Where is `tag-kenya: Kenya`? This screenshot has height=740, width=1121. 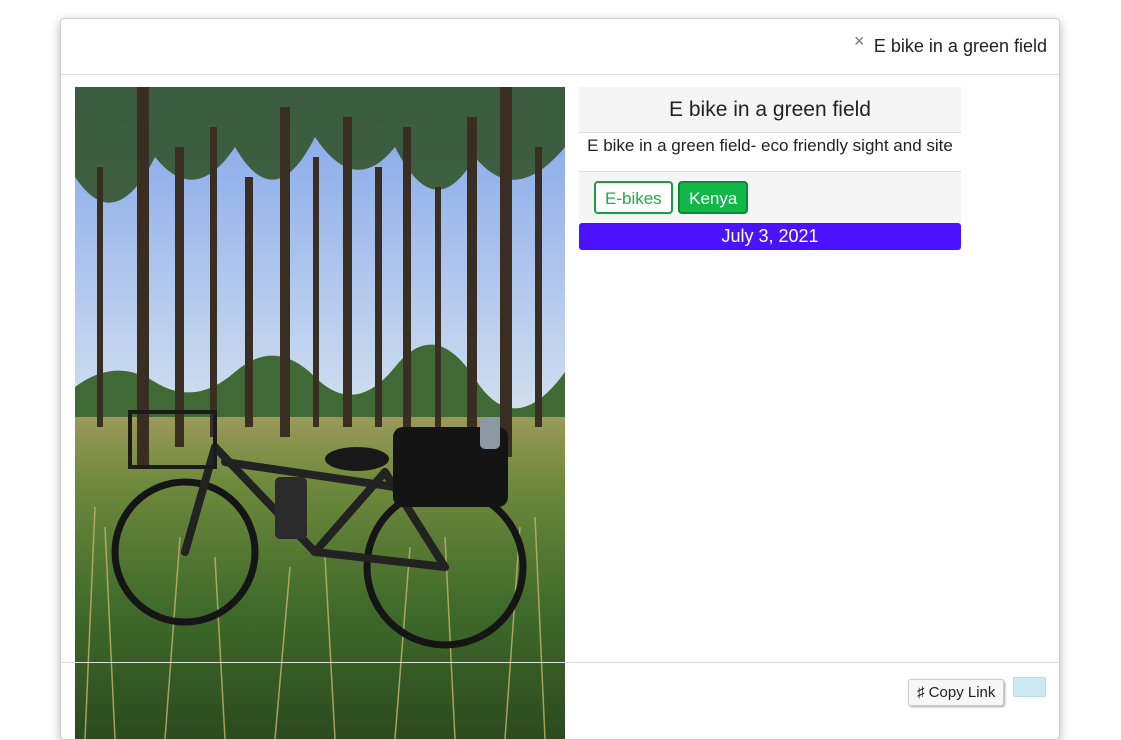
tag-kenya: Kenya is located at coordinates (713, 197).